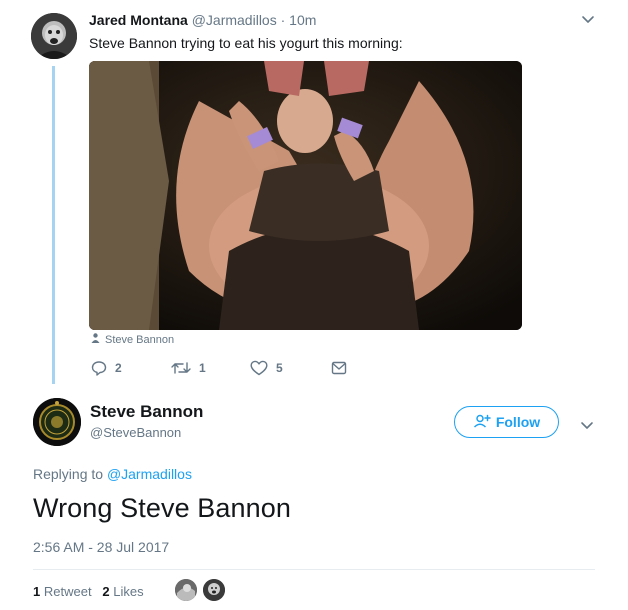 This screenshot has width=628, height=610. Describe the element at coordinates (54, 36) in the screenshot. I see `jared-avatar` at that location.